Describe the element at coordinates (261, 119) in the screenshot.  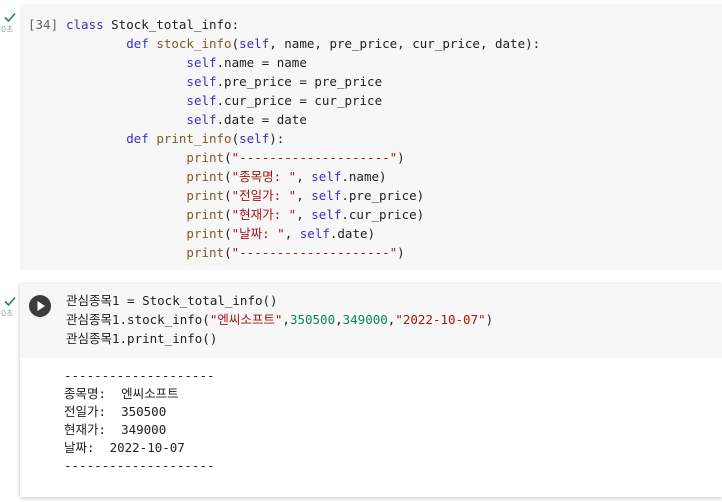
I see `code-token: .date = date` at that location.